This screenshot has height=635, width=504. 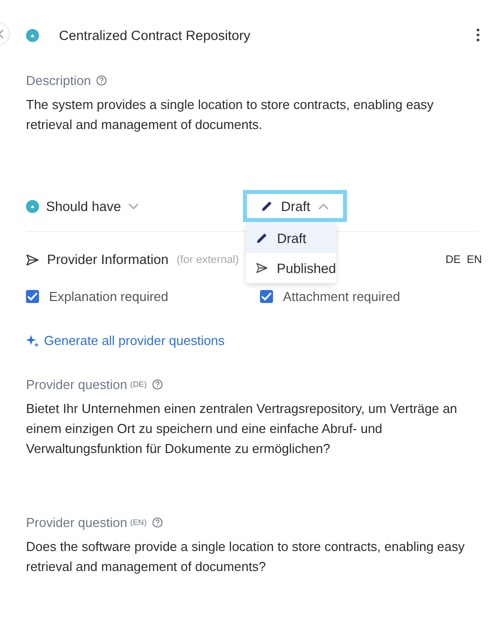 What do you see at coordinates (108, 259) in the screenshot?
I see `section-title: Provider Information` at bounding box center [108, 259].